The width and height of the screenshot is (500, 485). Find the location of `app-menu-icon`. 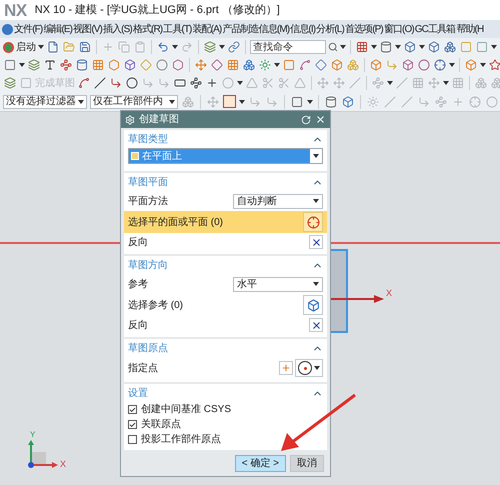

app-menu-icon is located at coordinates (7, 29).